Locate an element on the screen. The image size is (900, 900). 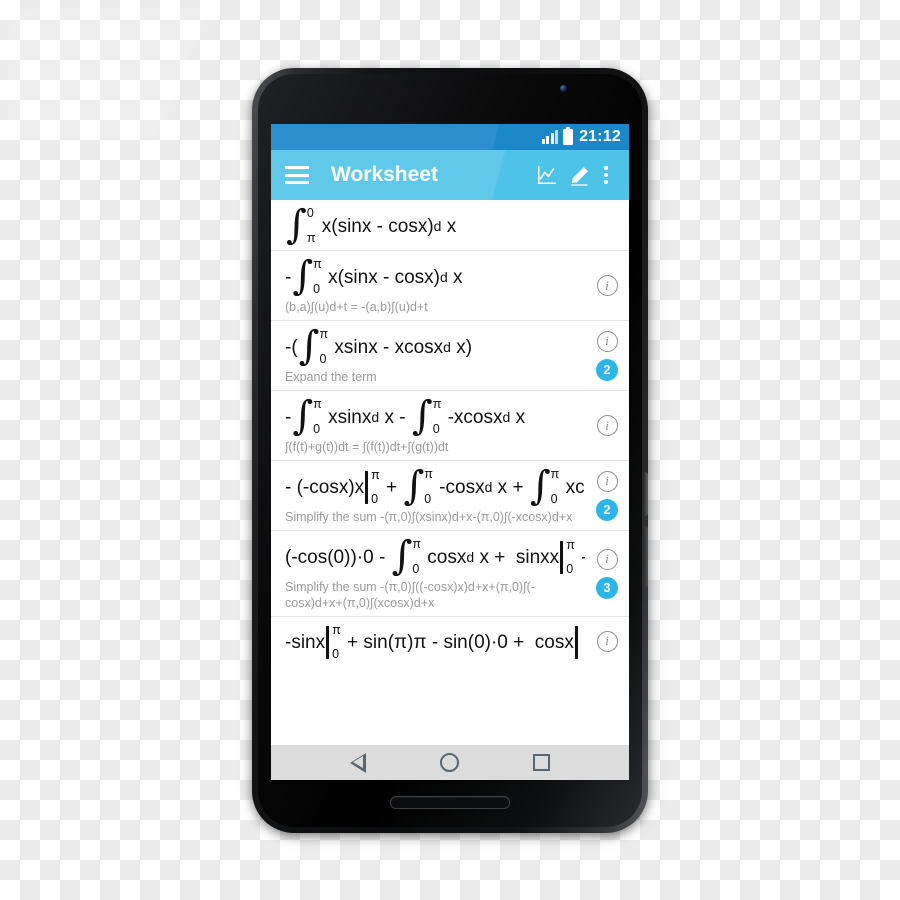
step-hint: Expand the term is located at coordinates (331, 377).